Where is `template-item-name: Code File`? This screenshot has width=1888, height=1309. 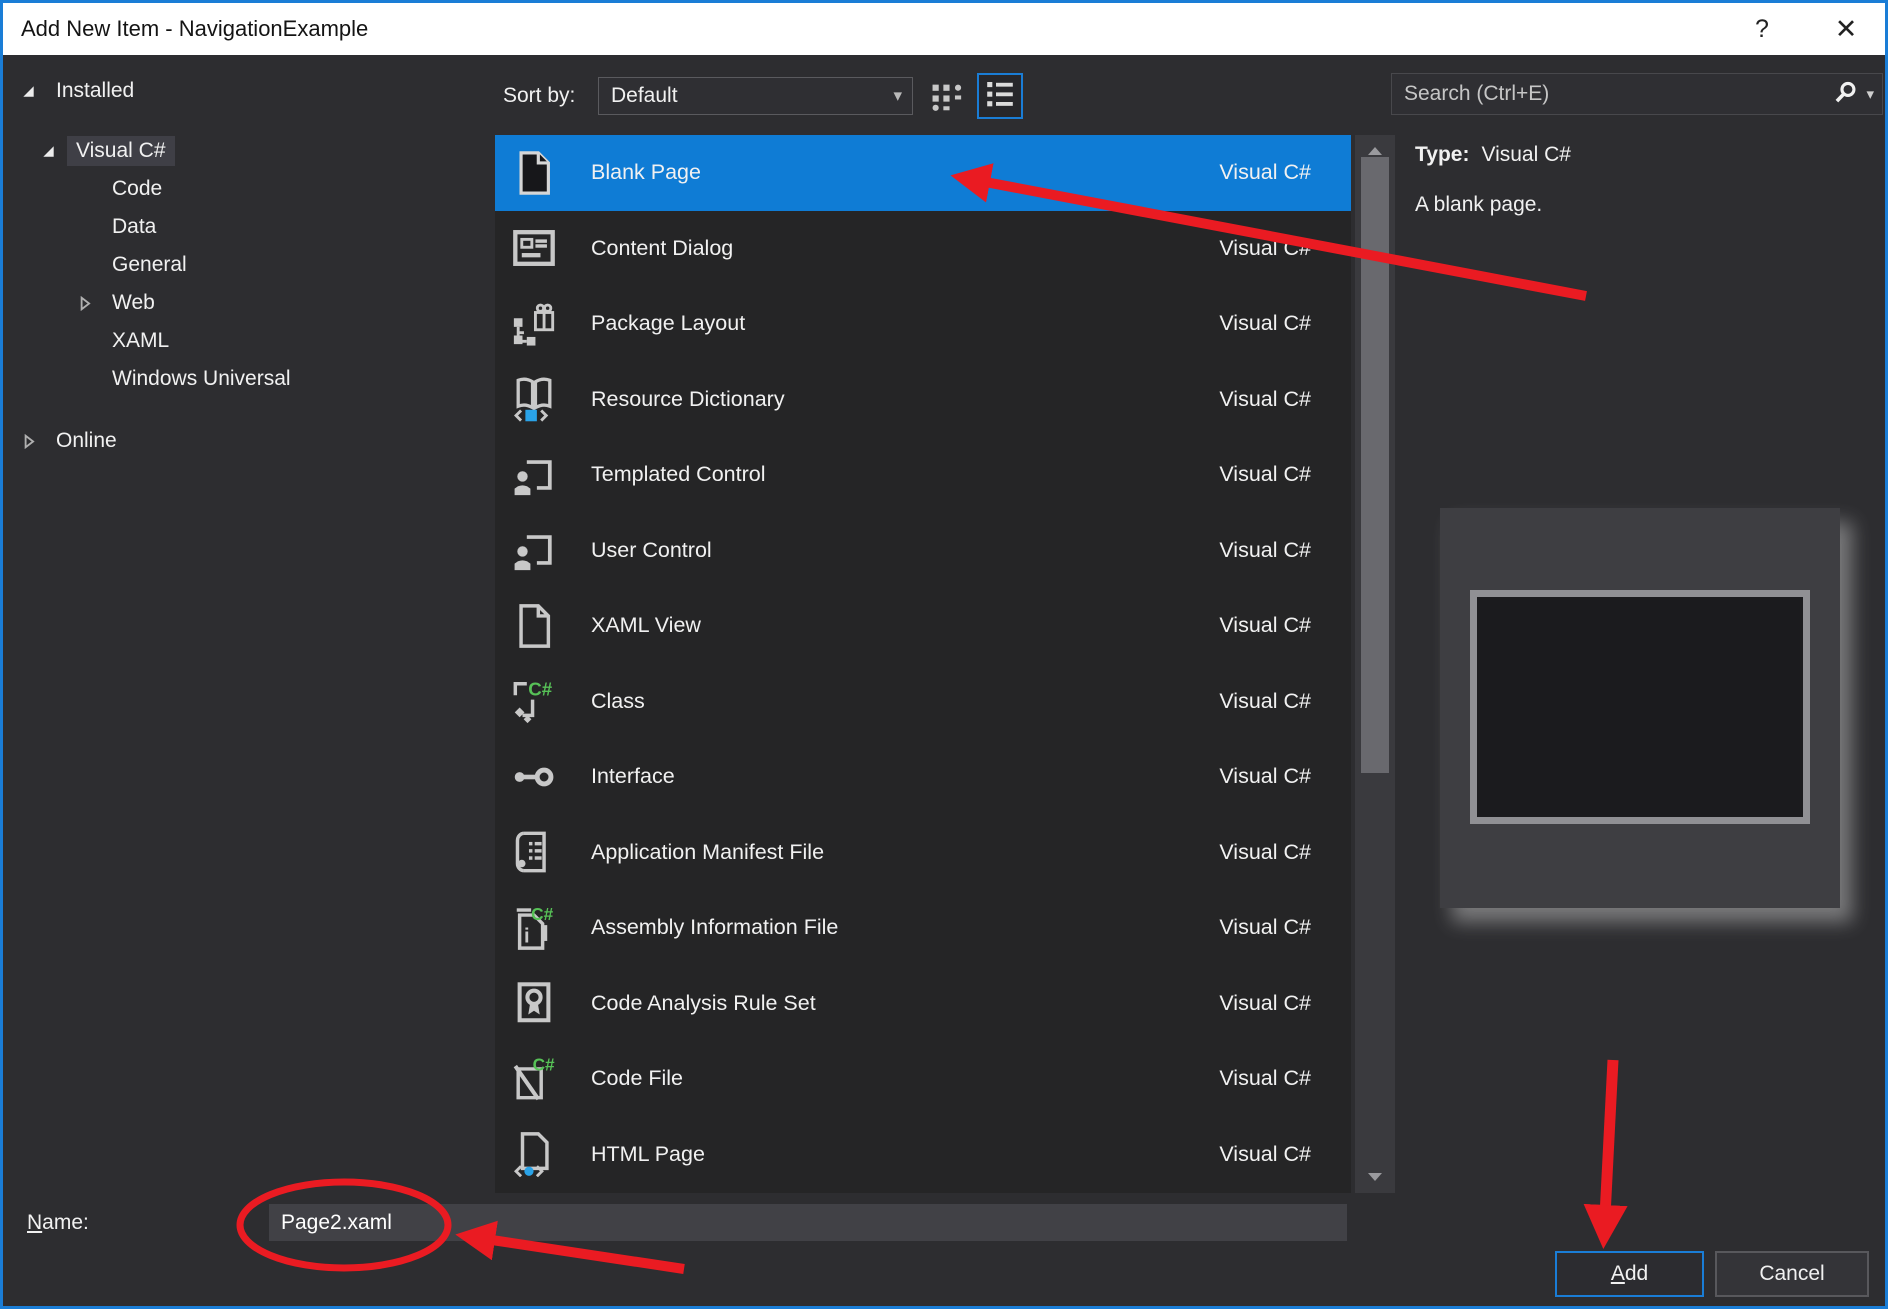
template-item-name: Code File is located at coordinates (637, 1078).